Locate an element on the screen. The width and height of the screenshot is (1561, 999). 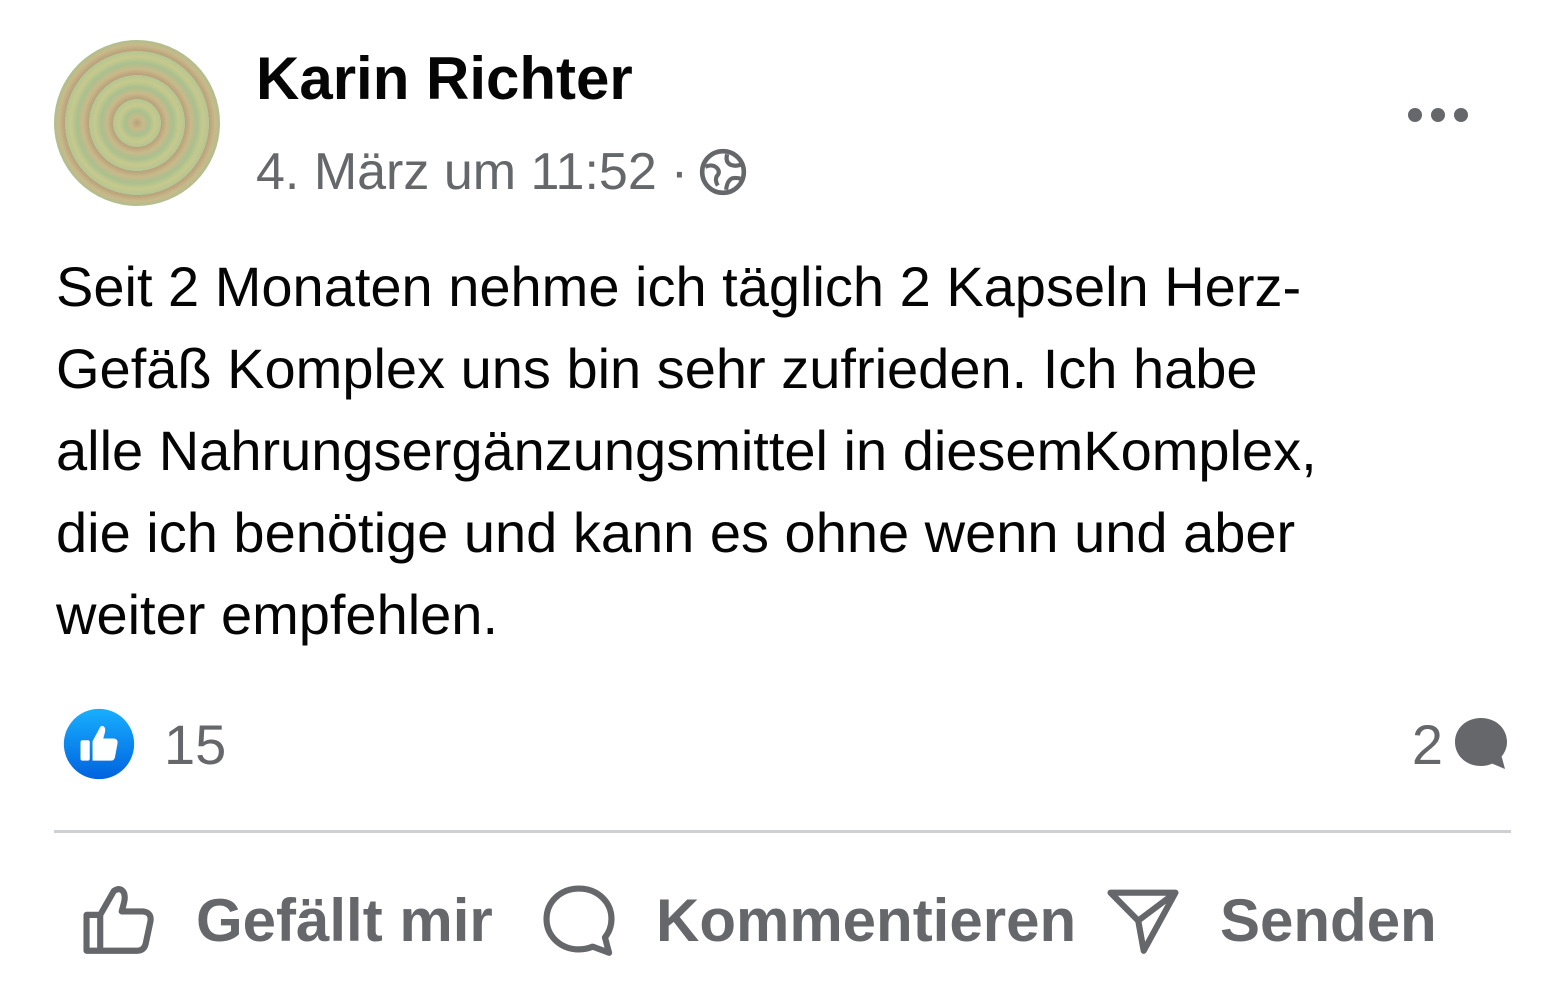
send-button: Senden is located at coordinates (1269, 920).